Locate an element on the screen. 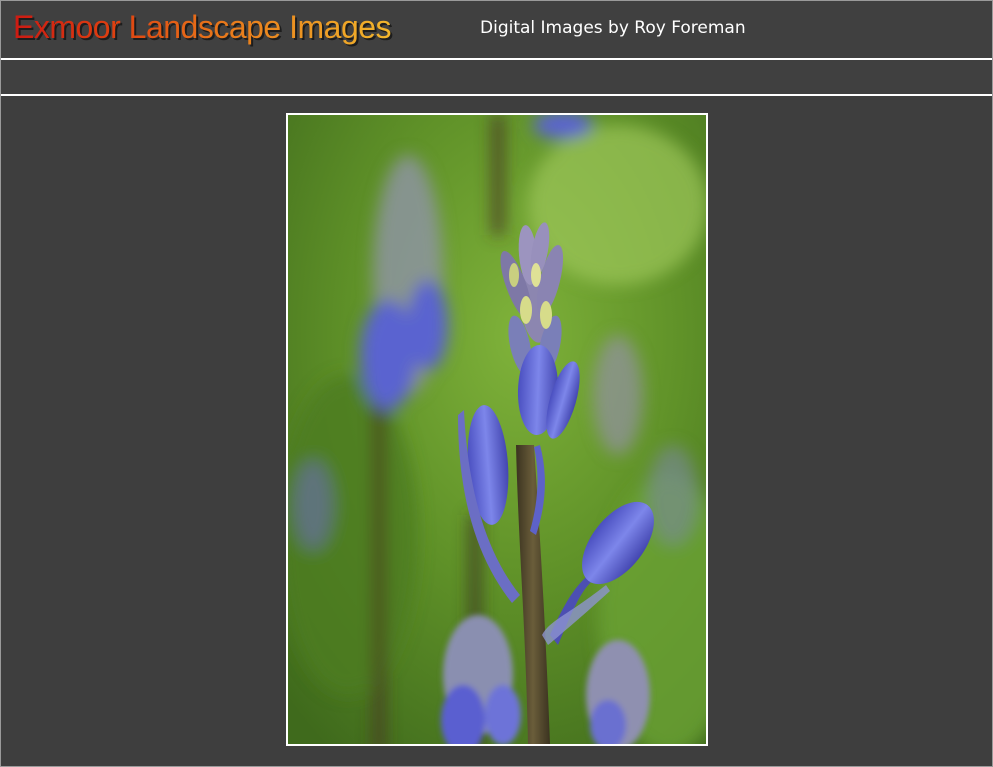 This screenshot has width=993, height=767. site-subtitle: Digital Images by Roy Foreman is located at coordinates (613, 28).